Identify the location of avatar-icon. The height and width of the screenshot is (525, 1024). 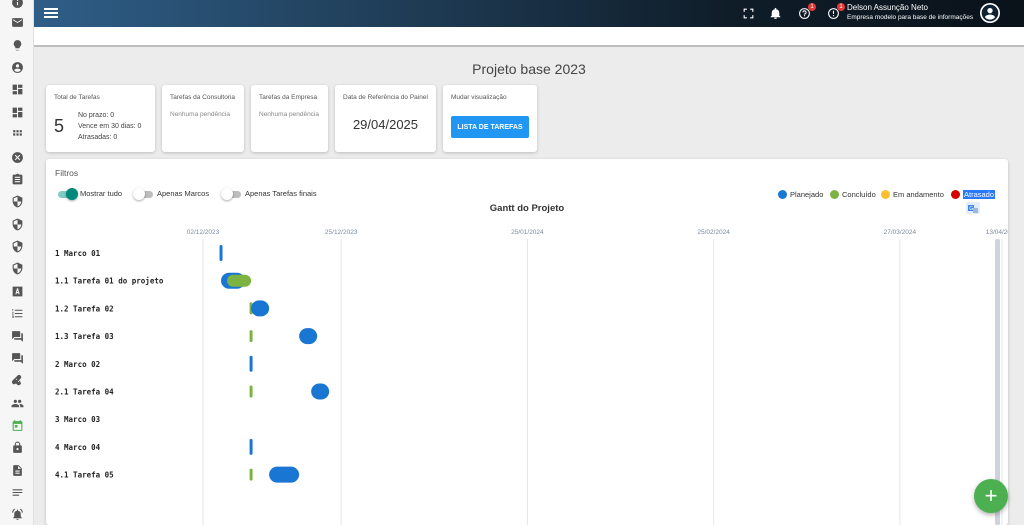
(990, 13).